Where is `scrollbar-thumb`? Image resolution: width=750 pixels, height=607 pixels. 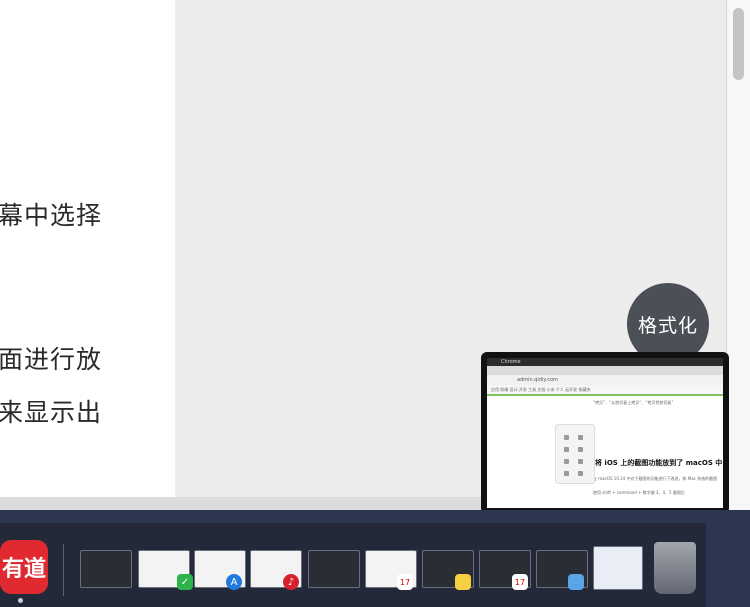
scrollbar-thumb is located at coordinates (738, 44).